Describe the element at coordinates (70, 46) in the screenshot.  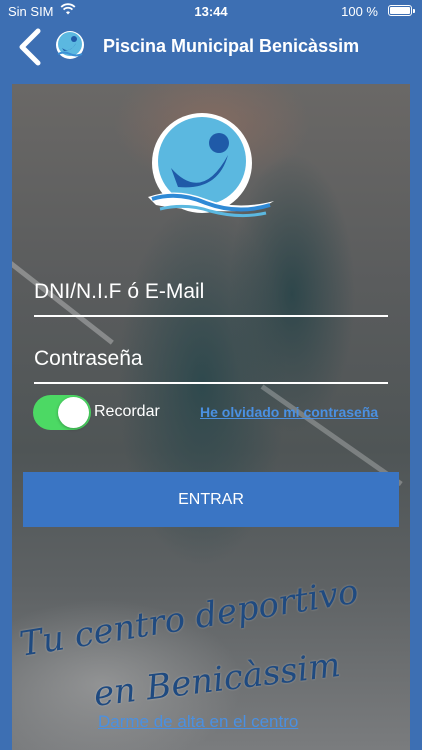
I see `app-logo-icon` at that location.